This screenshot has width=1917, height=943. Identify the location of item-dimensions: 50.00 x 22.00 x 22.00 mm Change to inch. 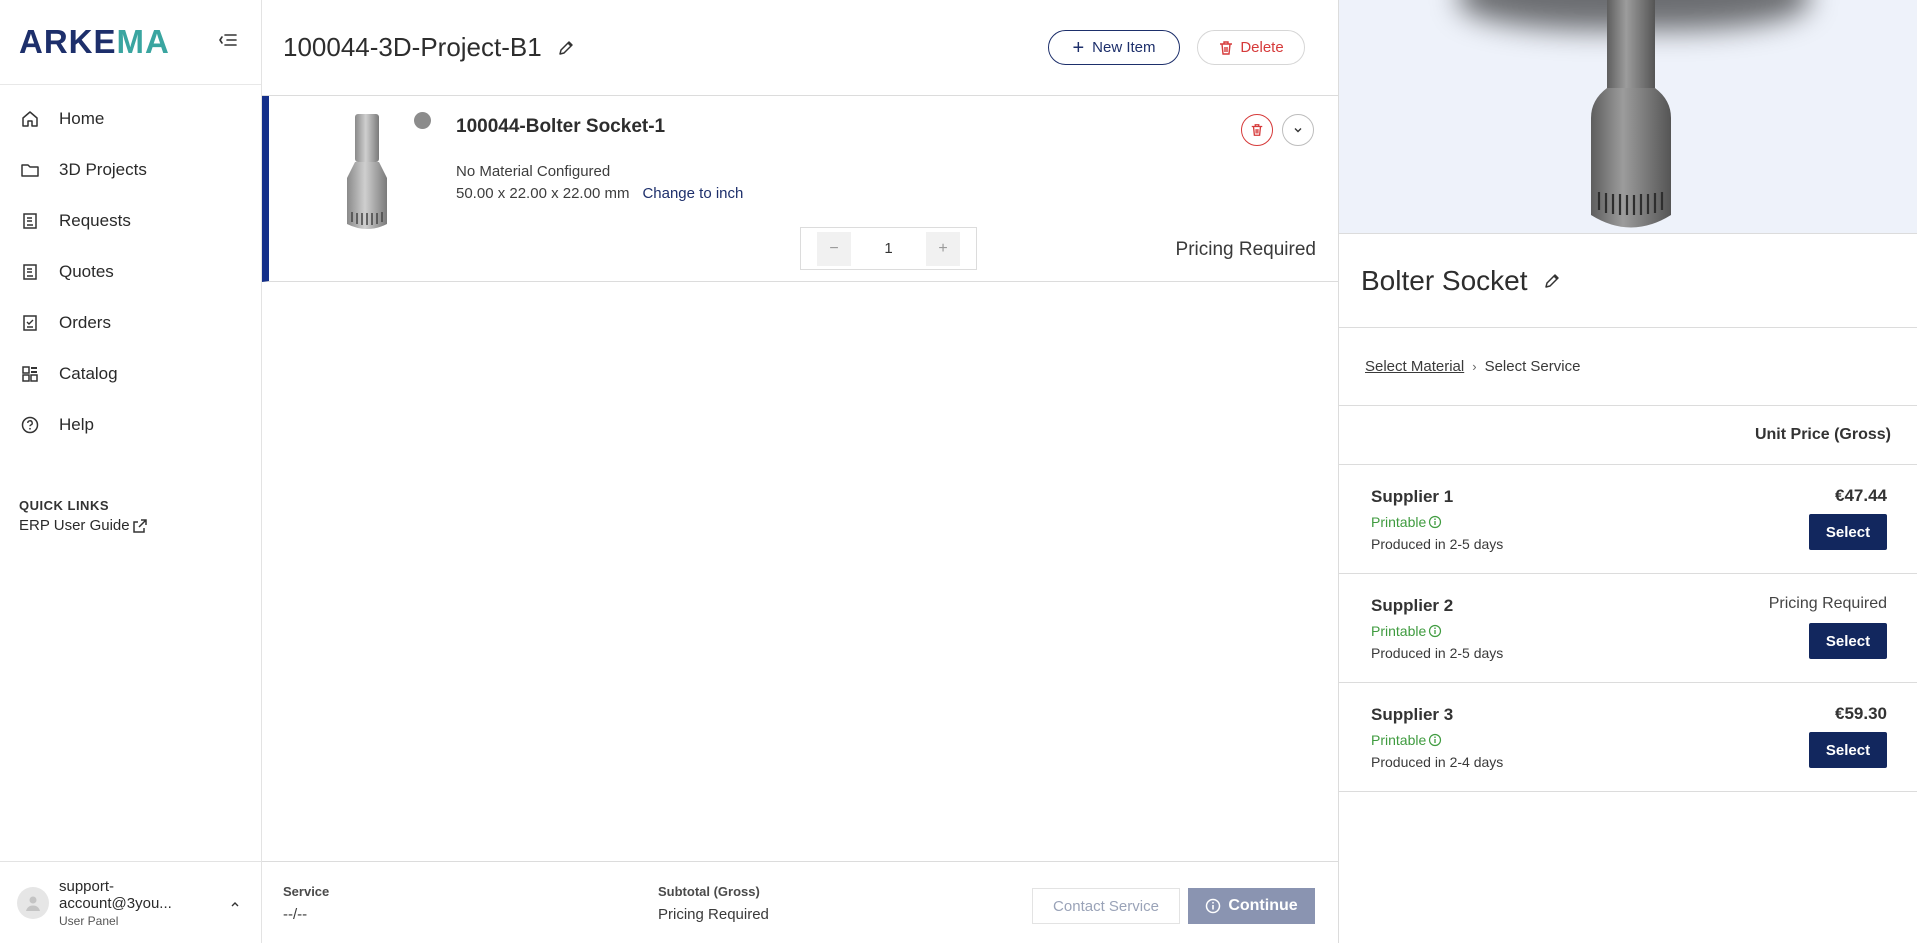
(599, 193).